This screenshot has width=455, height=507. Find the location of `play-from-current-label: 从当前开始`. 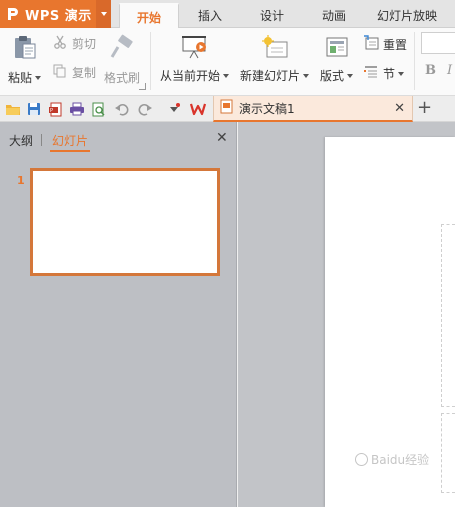

play-from-current-label: 从当前开始 is located at coordinates (190, 76).